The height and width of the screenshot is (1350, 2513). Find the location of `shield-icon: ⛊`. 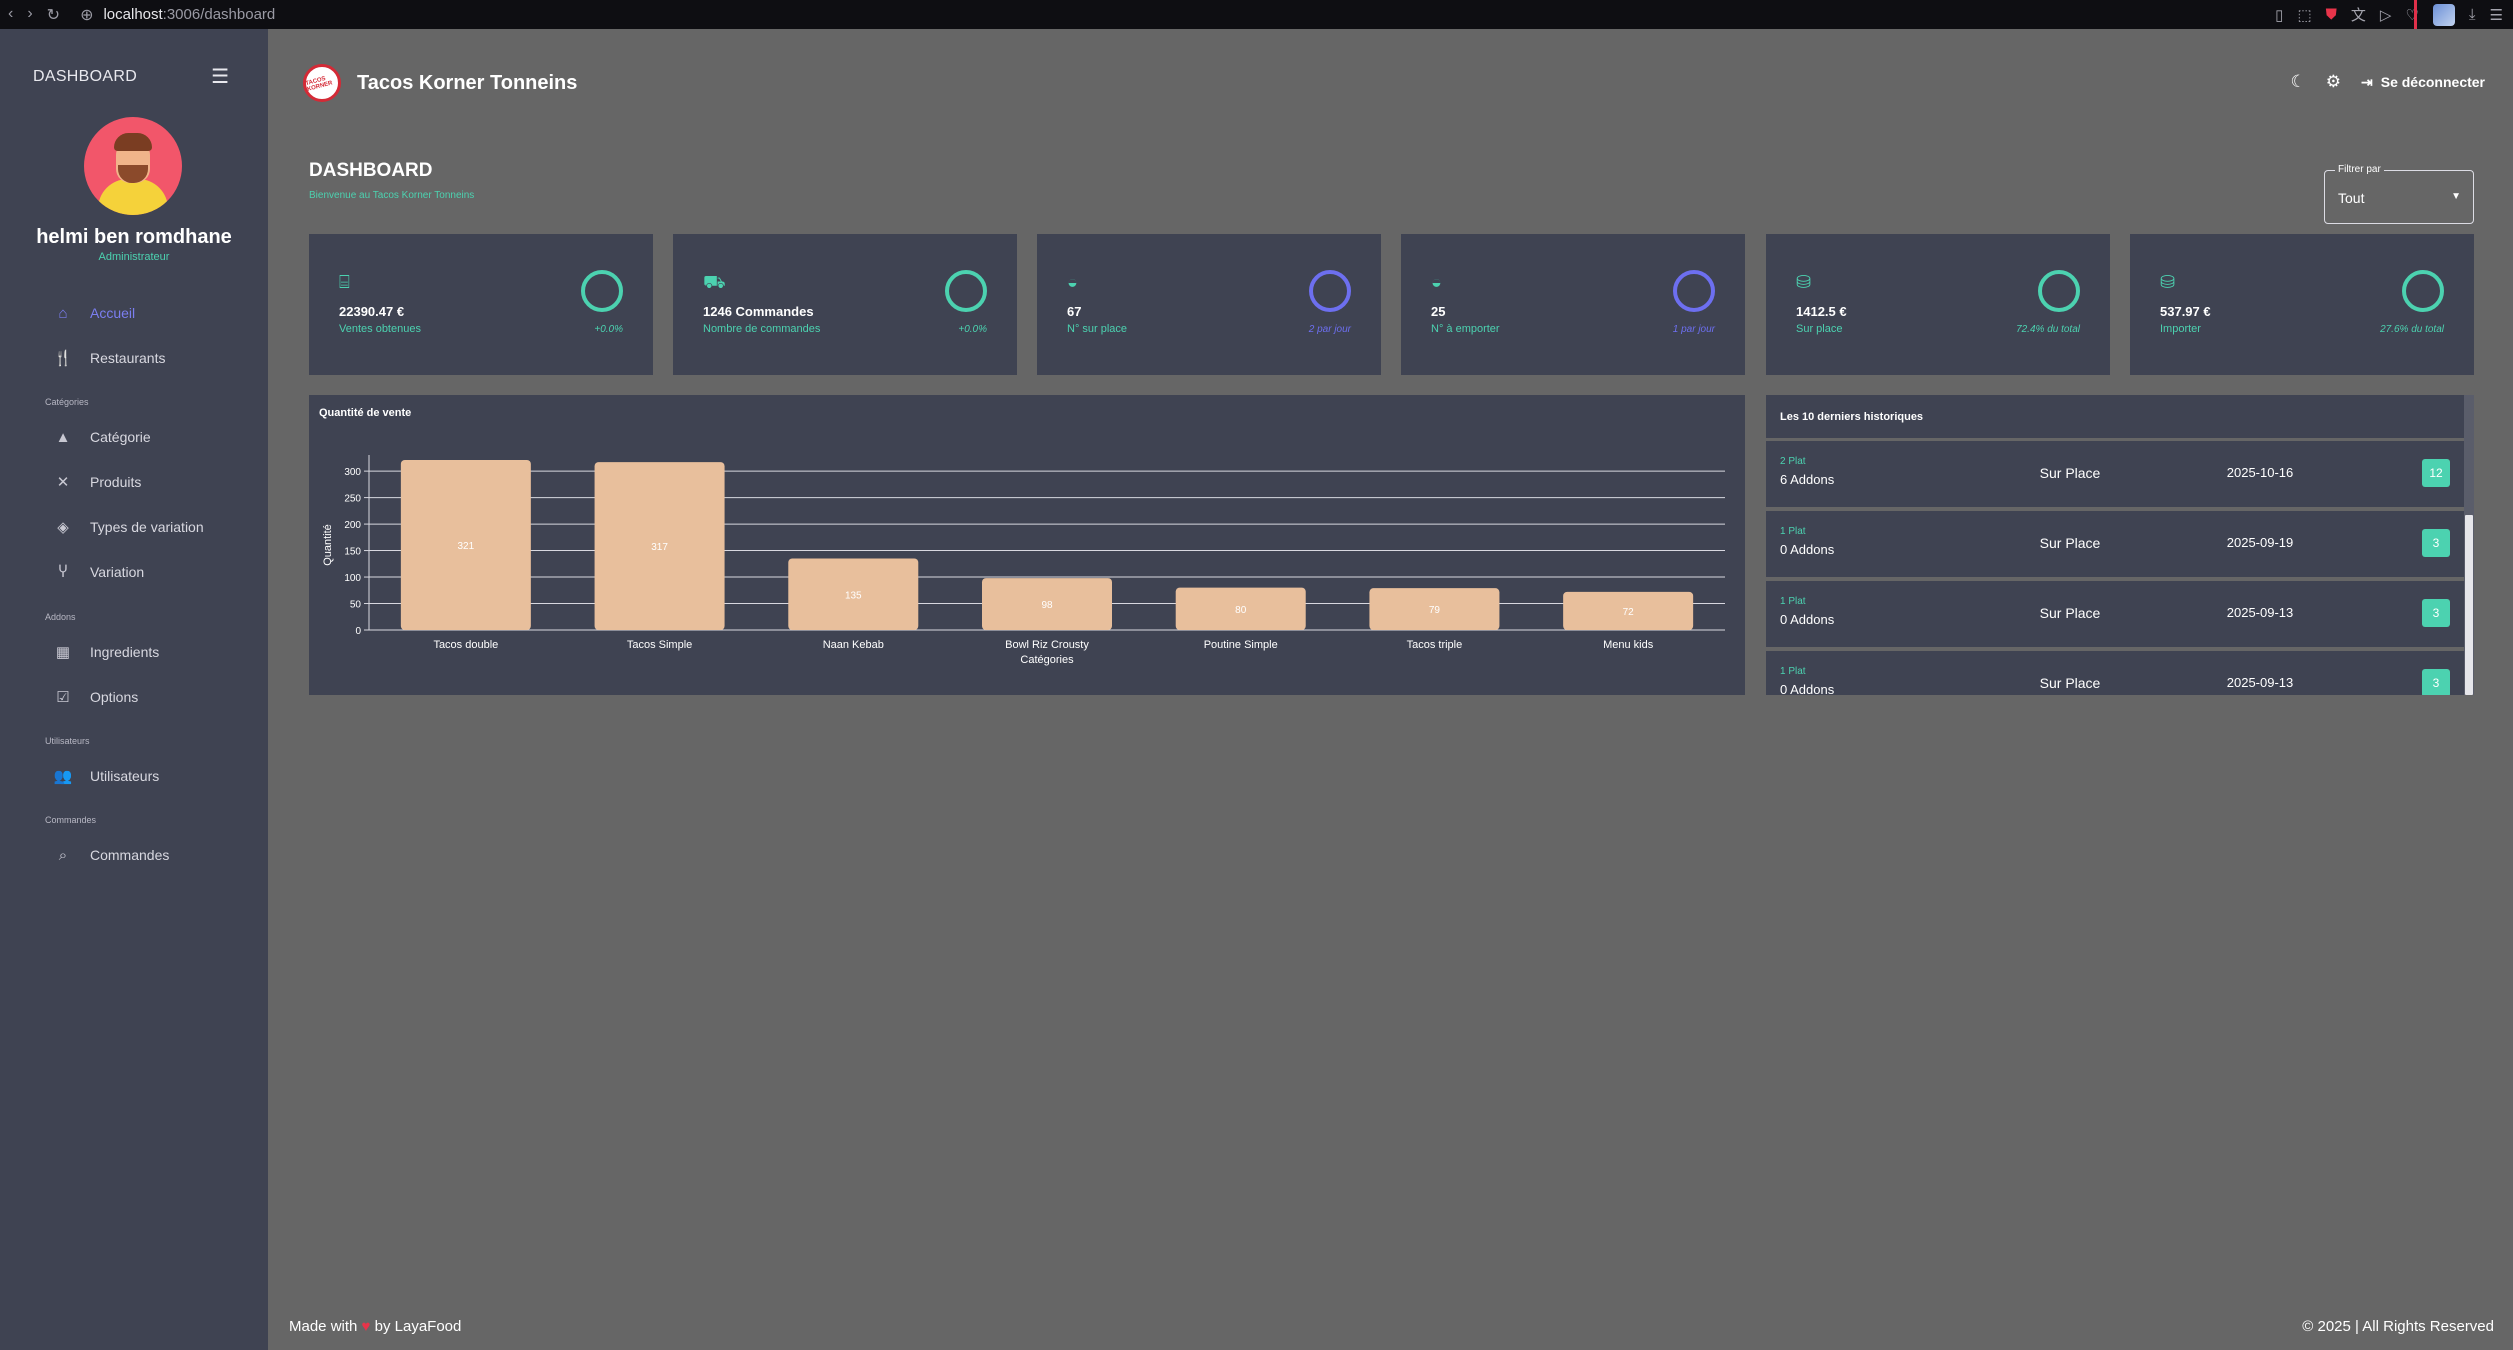

shield-icon: ⛊ is located at coordinates (2331, 14).